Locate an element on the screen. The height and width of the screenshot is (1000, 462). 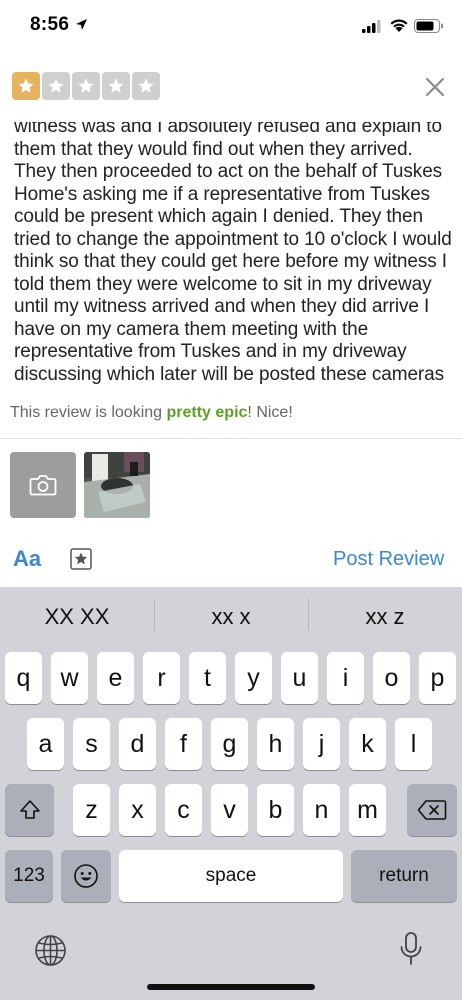
delete-key is located at coordinates (432, 810).